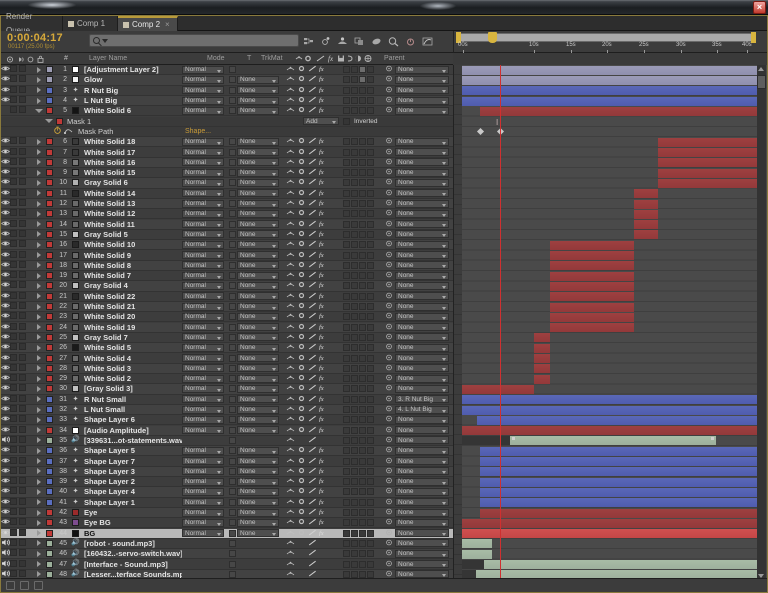 Image resolution: width=768 pixels, height=593 pixels. What do you see at coordinates (227, 80) in the screenshot?
I see `table-row: 2 Glow Normal None fx None` at bounding box center [227, 80].